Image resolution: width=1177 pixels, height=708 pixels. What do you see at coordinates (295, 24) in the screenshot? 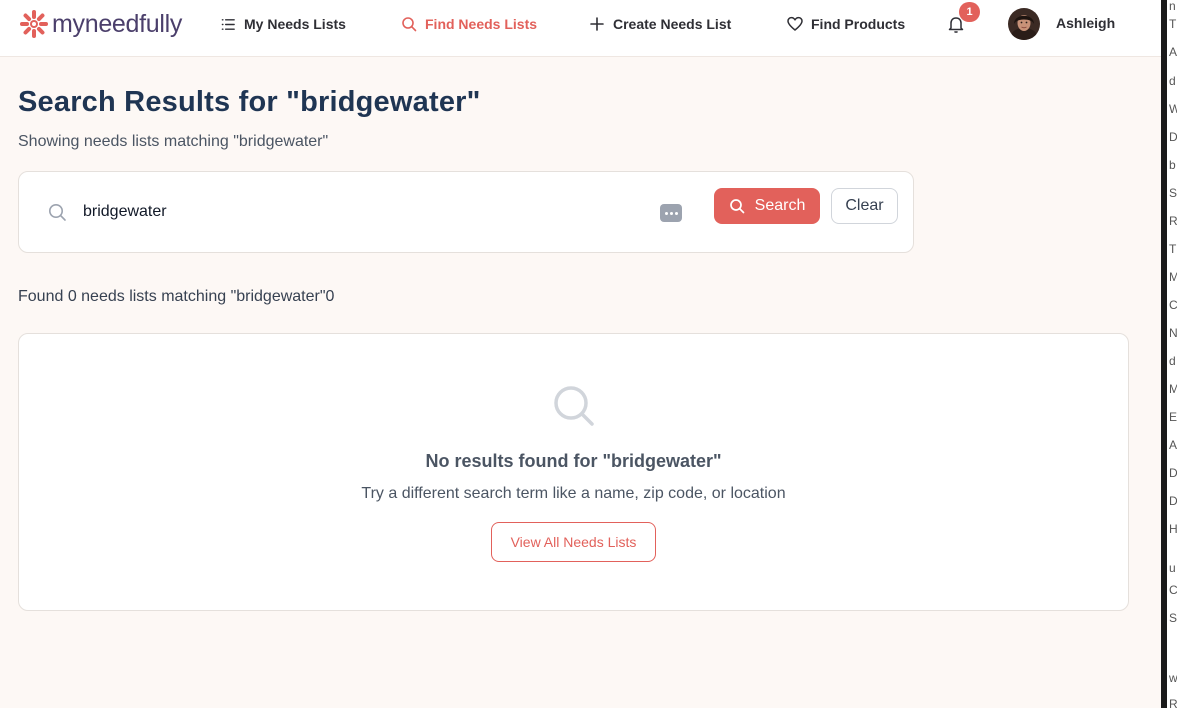
I see `nav-label: My Needs Lists` at bounding box center [295, 24].